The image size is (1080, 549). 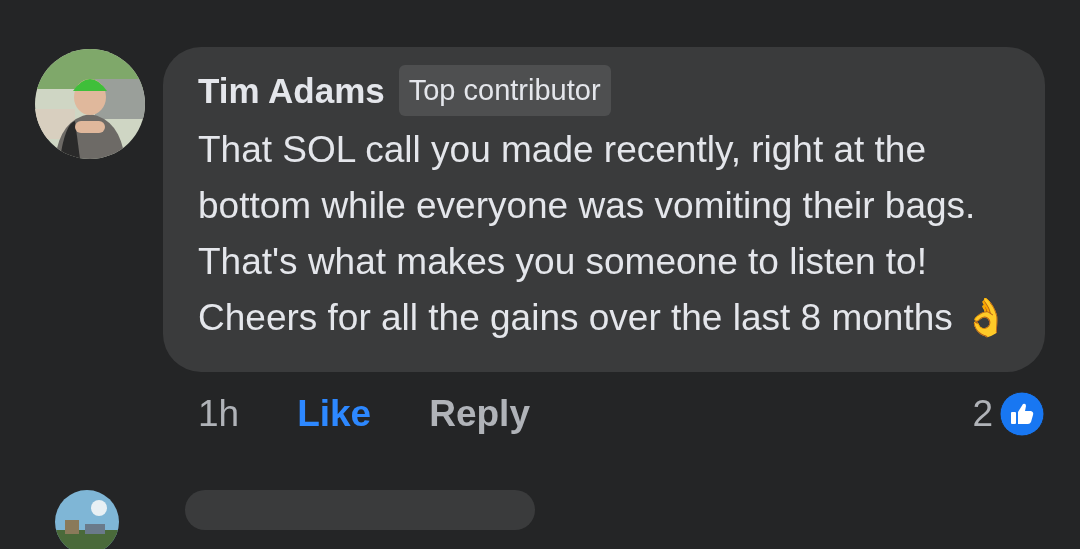 I want to click on like-button: Like, so click(x=334, y=414).